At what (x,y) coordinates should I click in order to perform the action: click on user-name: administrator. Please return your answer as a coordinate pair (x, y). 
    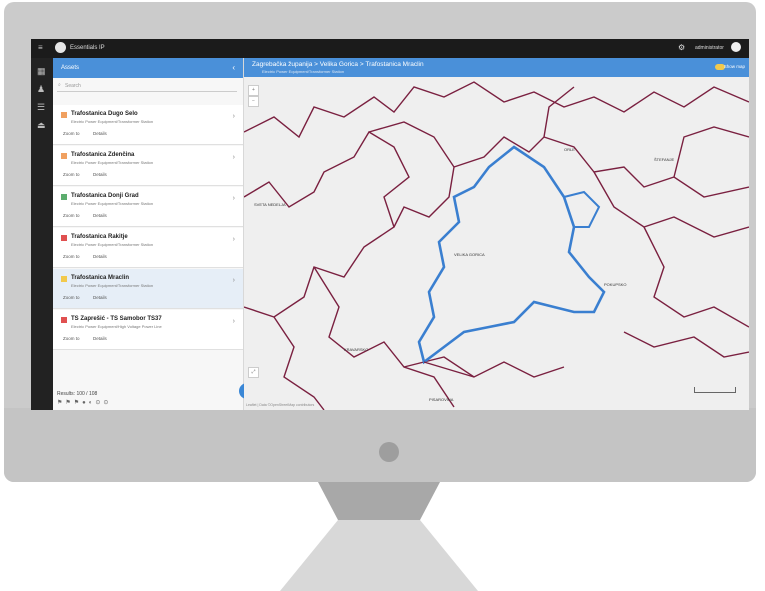
    Looking at the image, I should click on (709, 48).